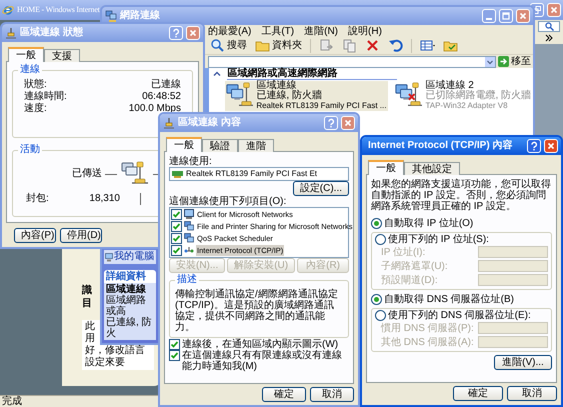 Image resolution: width=563 pixels, height=407 pixels. What do you see at coordinates (140, 16) in the screenshot?
I see `window-title: 網路連線` at bounding box center [140, 16].